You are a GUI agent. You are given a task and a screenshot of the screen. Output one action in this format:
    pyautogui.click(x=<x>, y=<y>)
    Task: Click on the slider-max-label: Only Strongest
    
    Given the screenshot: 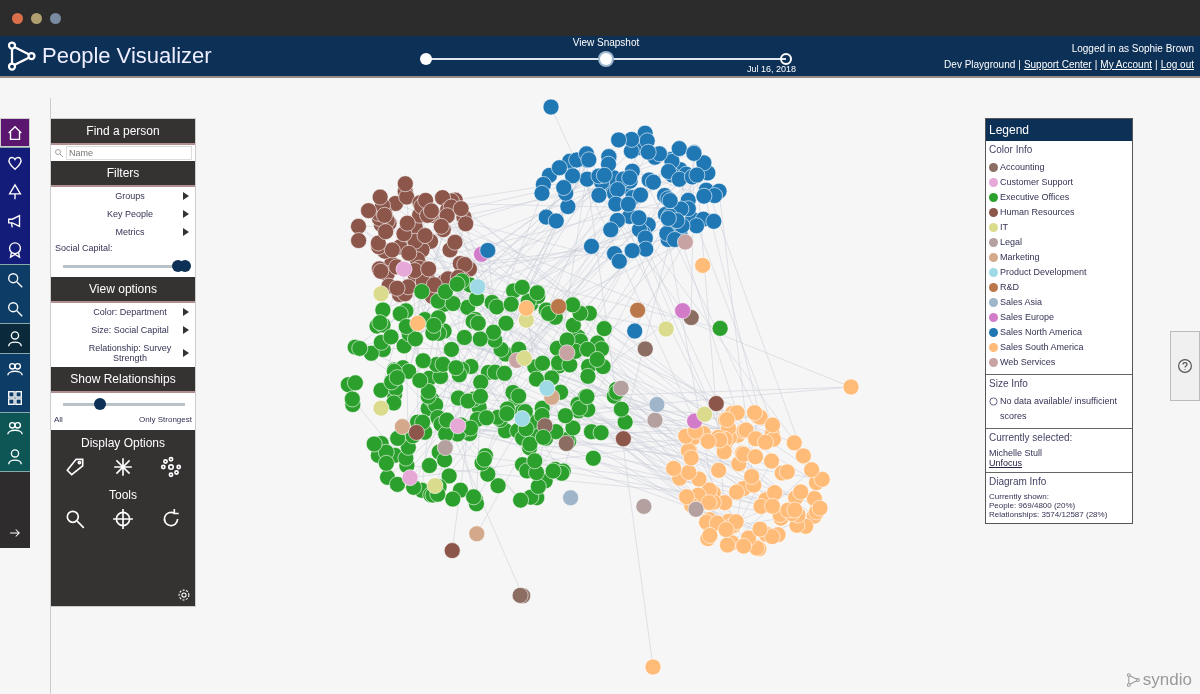 What is the action you would take?
    pyautogui.click(x=165, y=419)
    